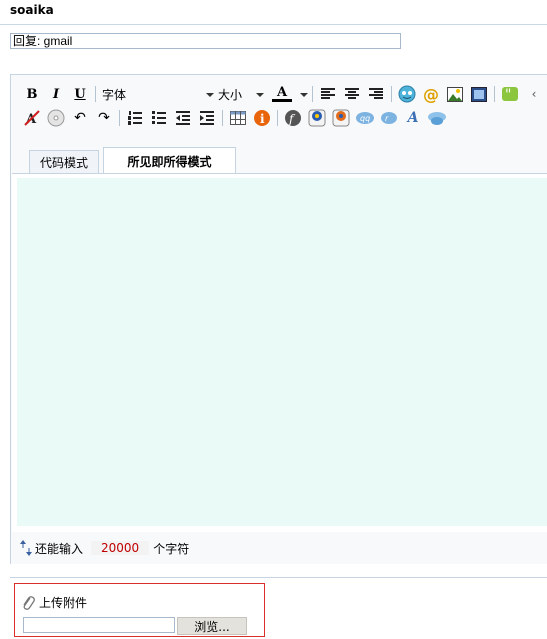  I want to click on redo-icon: ↷, so click(104, 118).